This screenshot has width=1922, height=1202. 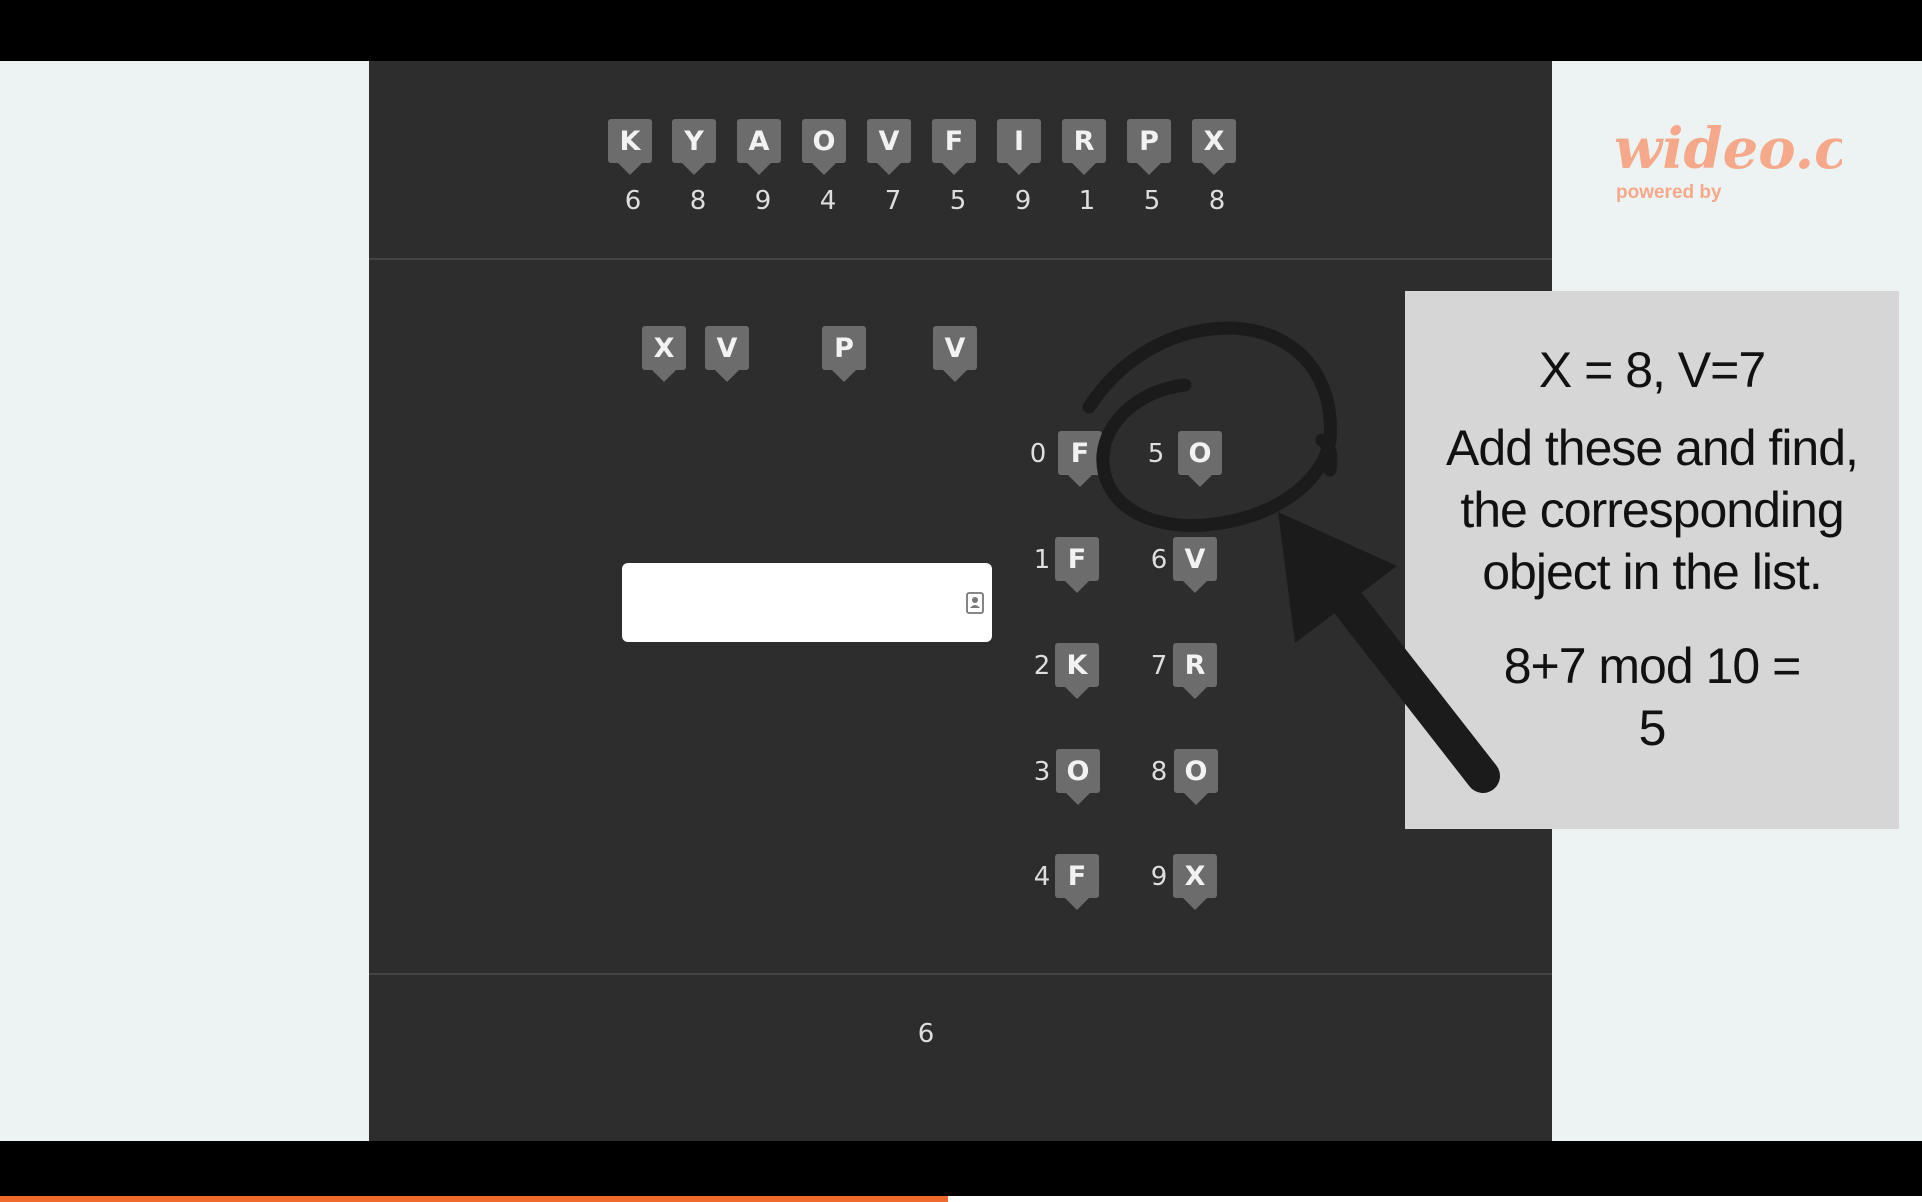 I want to click on brand-name: wideo.co, so click(x=1728, y=149).